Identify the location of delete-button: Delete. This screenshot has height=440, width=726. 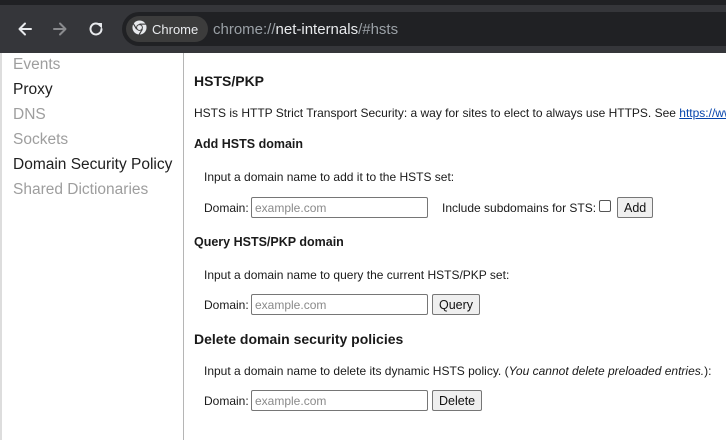
(457, 400).